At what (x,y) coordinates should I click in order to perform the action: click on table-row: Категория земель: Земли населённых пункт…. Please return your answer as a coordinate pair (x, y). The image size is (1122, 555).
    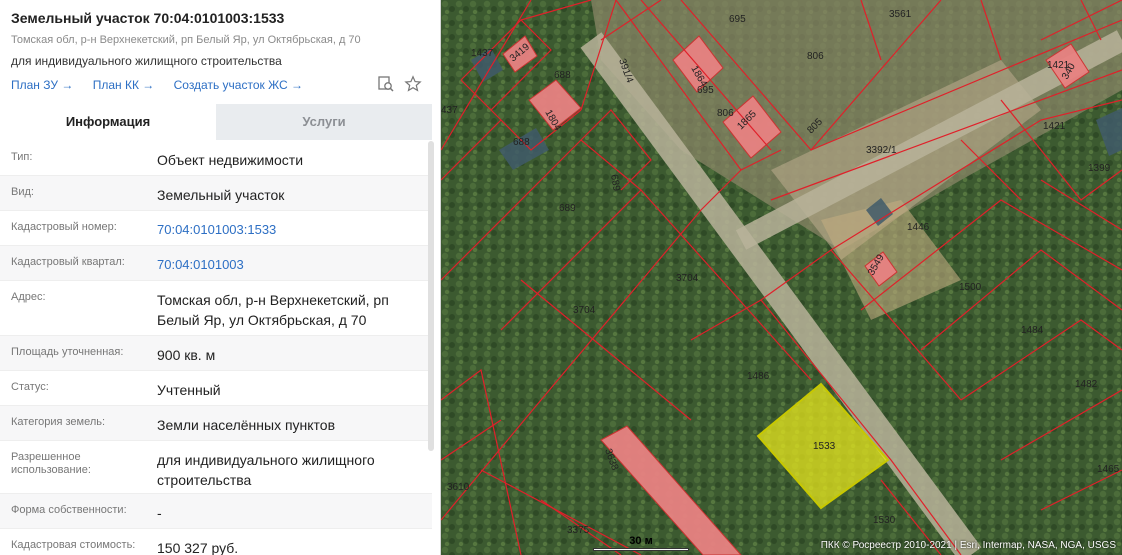
    Looking at the image, I should click on (216, 423).